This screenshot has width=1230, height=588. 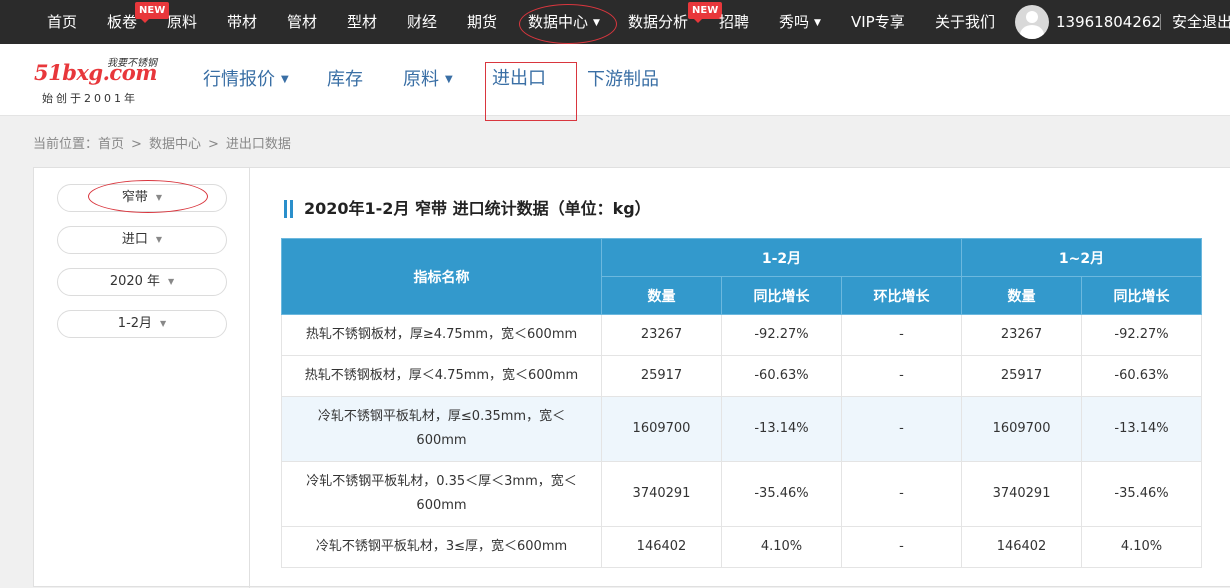 What do you see at coordinates (95, 72) in the screenshot?
I see `logo-brand: 51bxg.com` at bounding box center [95, 72].